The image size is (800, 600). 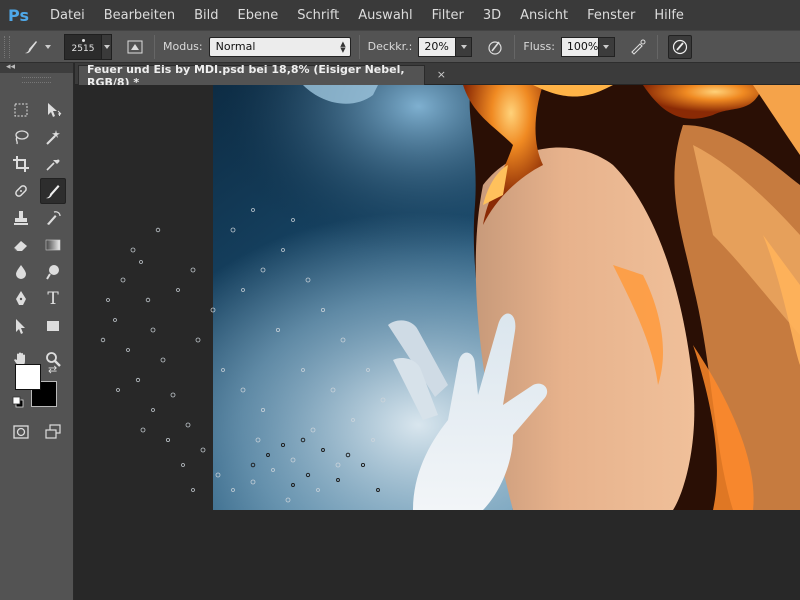 What do you see at coordinates (539, 46) in the screenshot?
I see `flow-label: Fluss:` at bounding box center [539, 46].